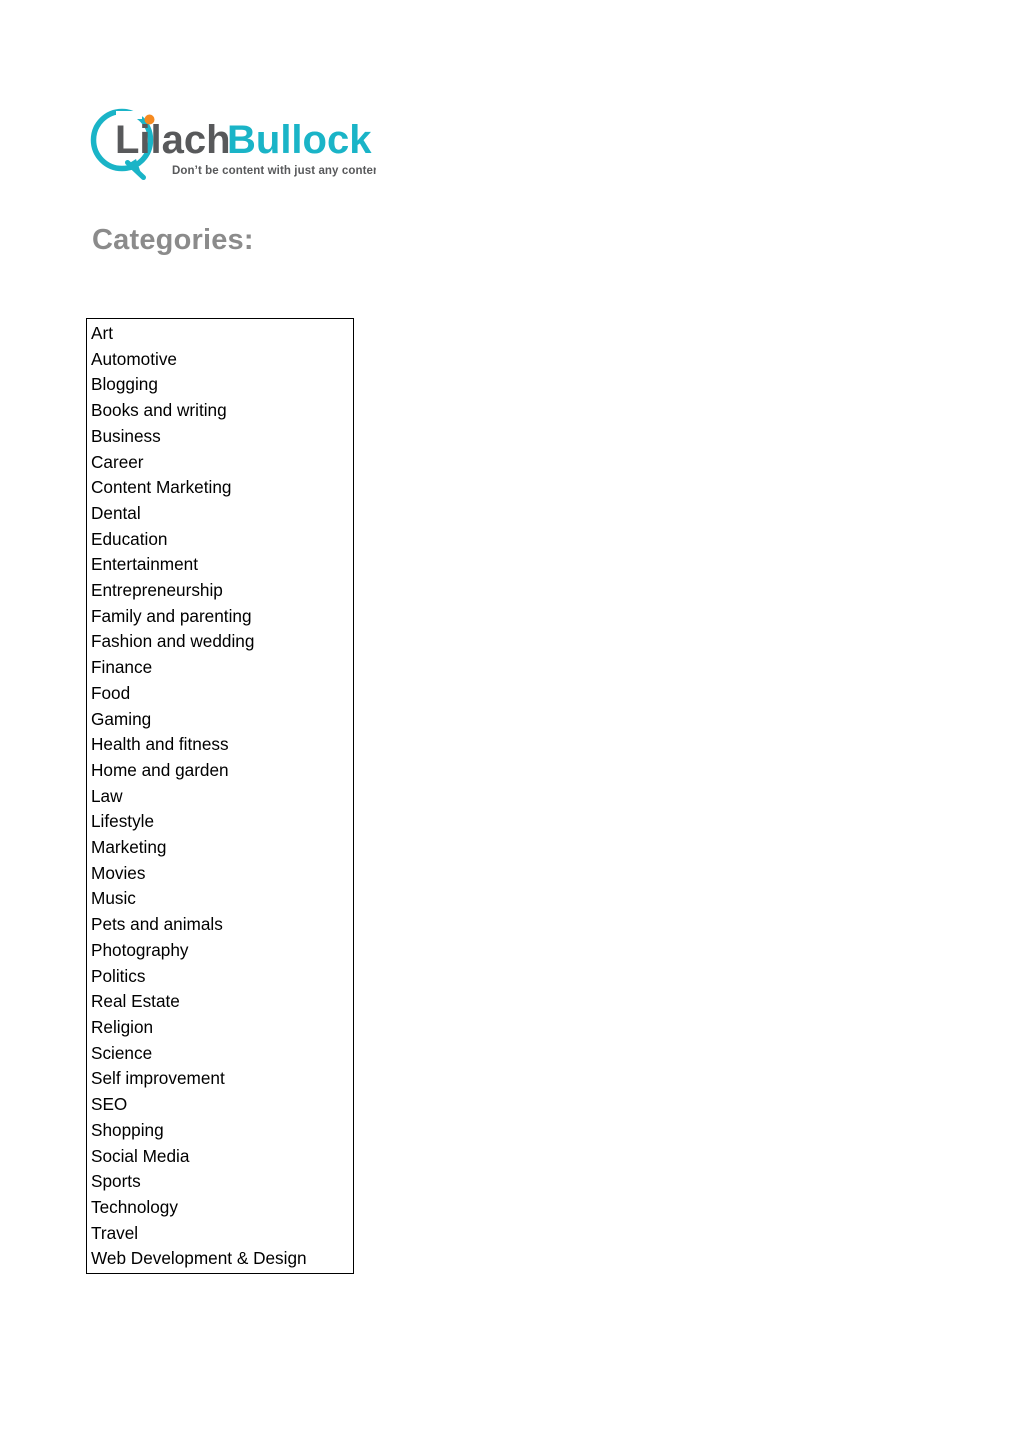 Image resolution: width=1020 pixels, height=1443 pixels. What do you see at coordinates (220, 1105) in the screenshot?
I see `category-list-item: SEO` at bounding box center [220, 1105].